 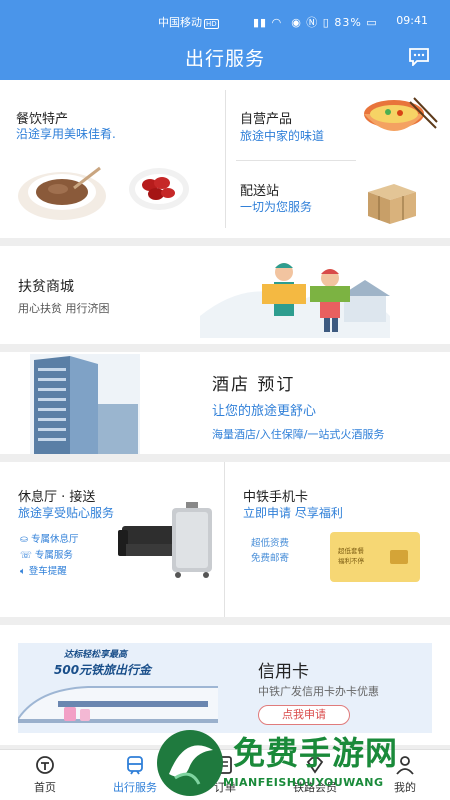 I want to click on nav-home: 首页, so click(x=45, y=774).